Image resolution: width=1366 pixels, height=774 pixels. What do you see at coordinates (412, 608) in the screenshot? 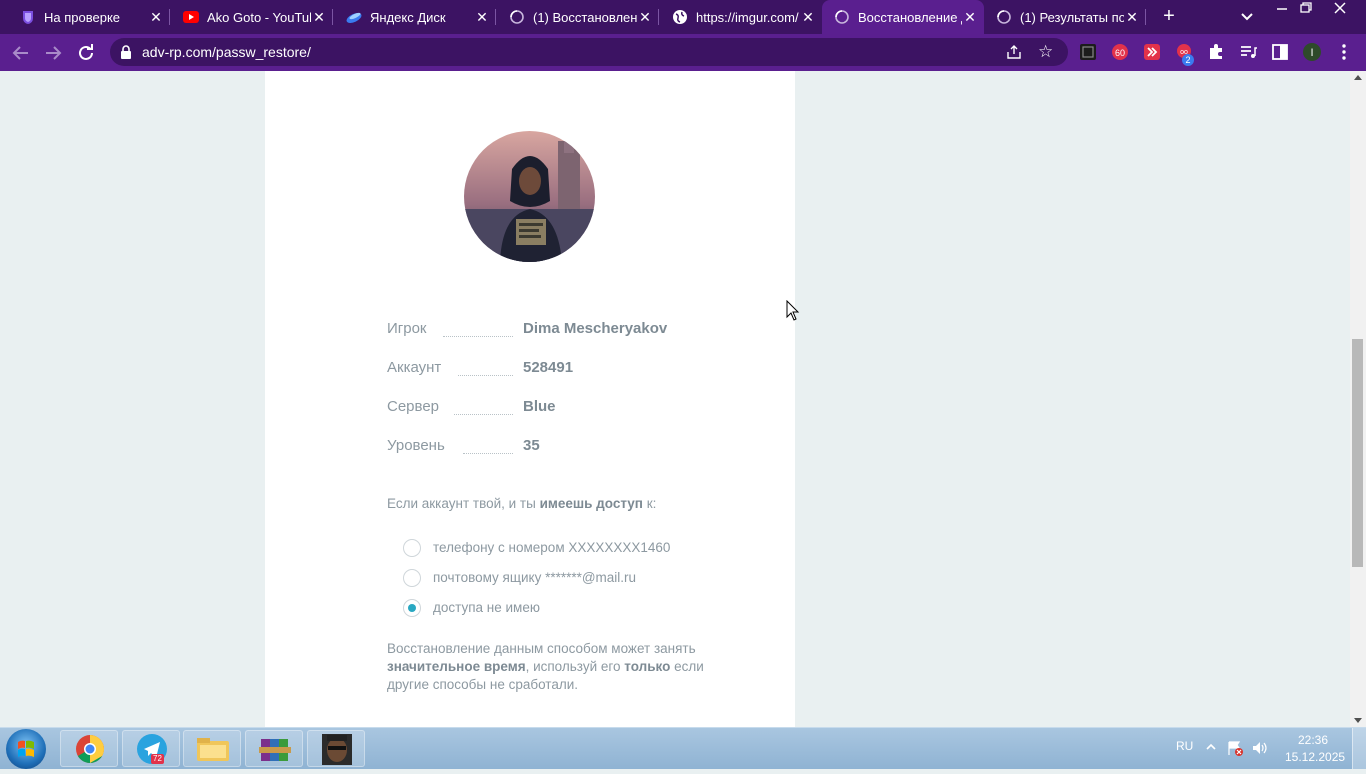
I see `radio-circle-selected` at bounding box center [412, 608].